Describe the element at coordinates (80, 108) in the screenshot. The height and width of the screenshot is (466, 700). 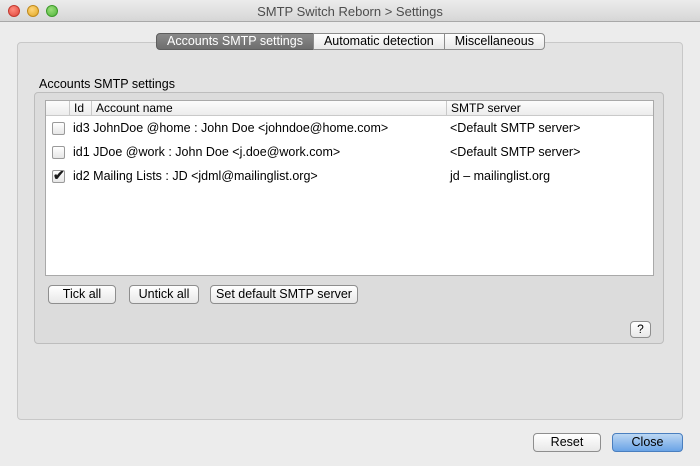
I see `header-id: Id` at that location.